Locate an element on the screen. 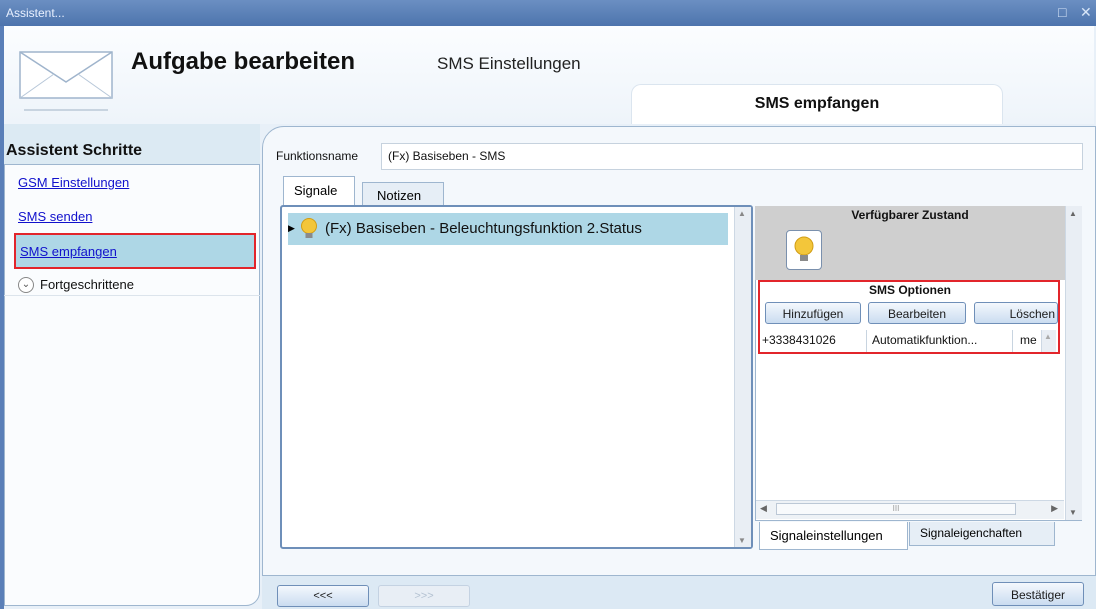  add-button: Hinzufügen is located at coordinates (813, 313).